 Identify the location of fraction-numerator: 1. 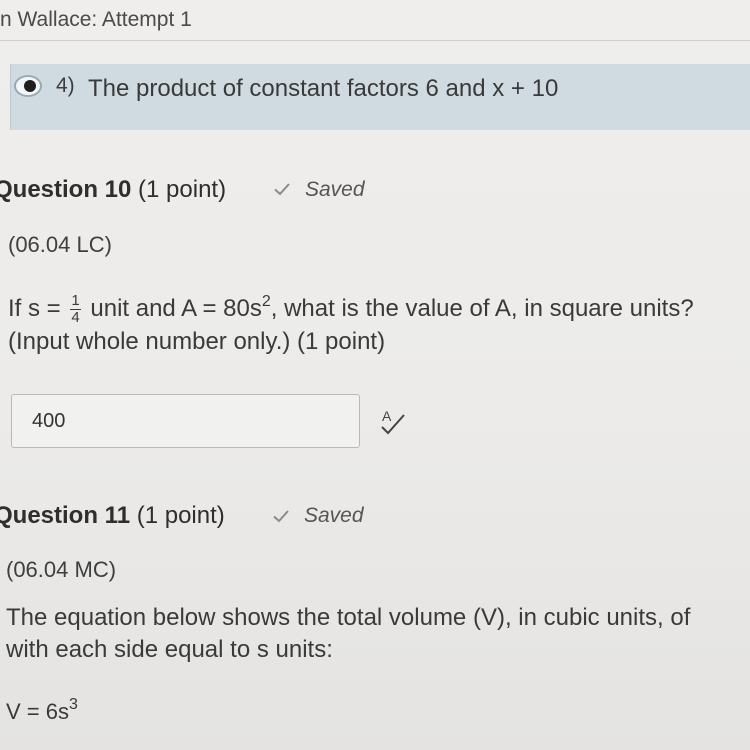
(75, 301).